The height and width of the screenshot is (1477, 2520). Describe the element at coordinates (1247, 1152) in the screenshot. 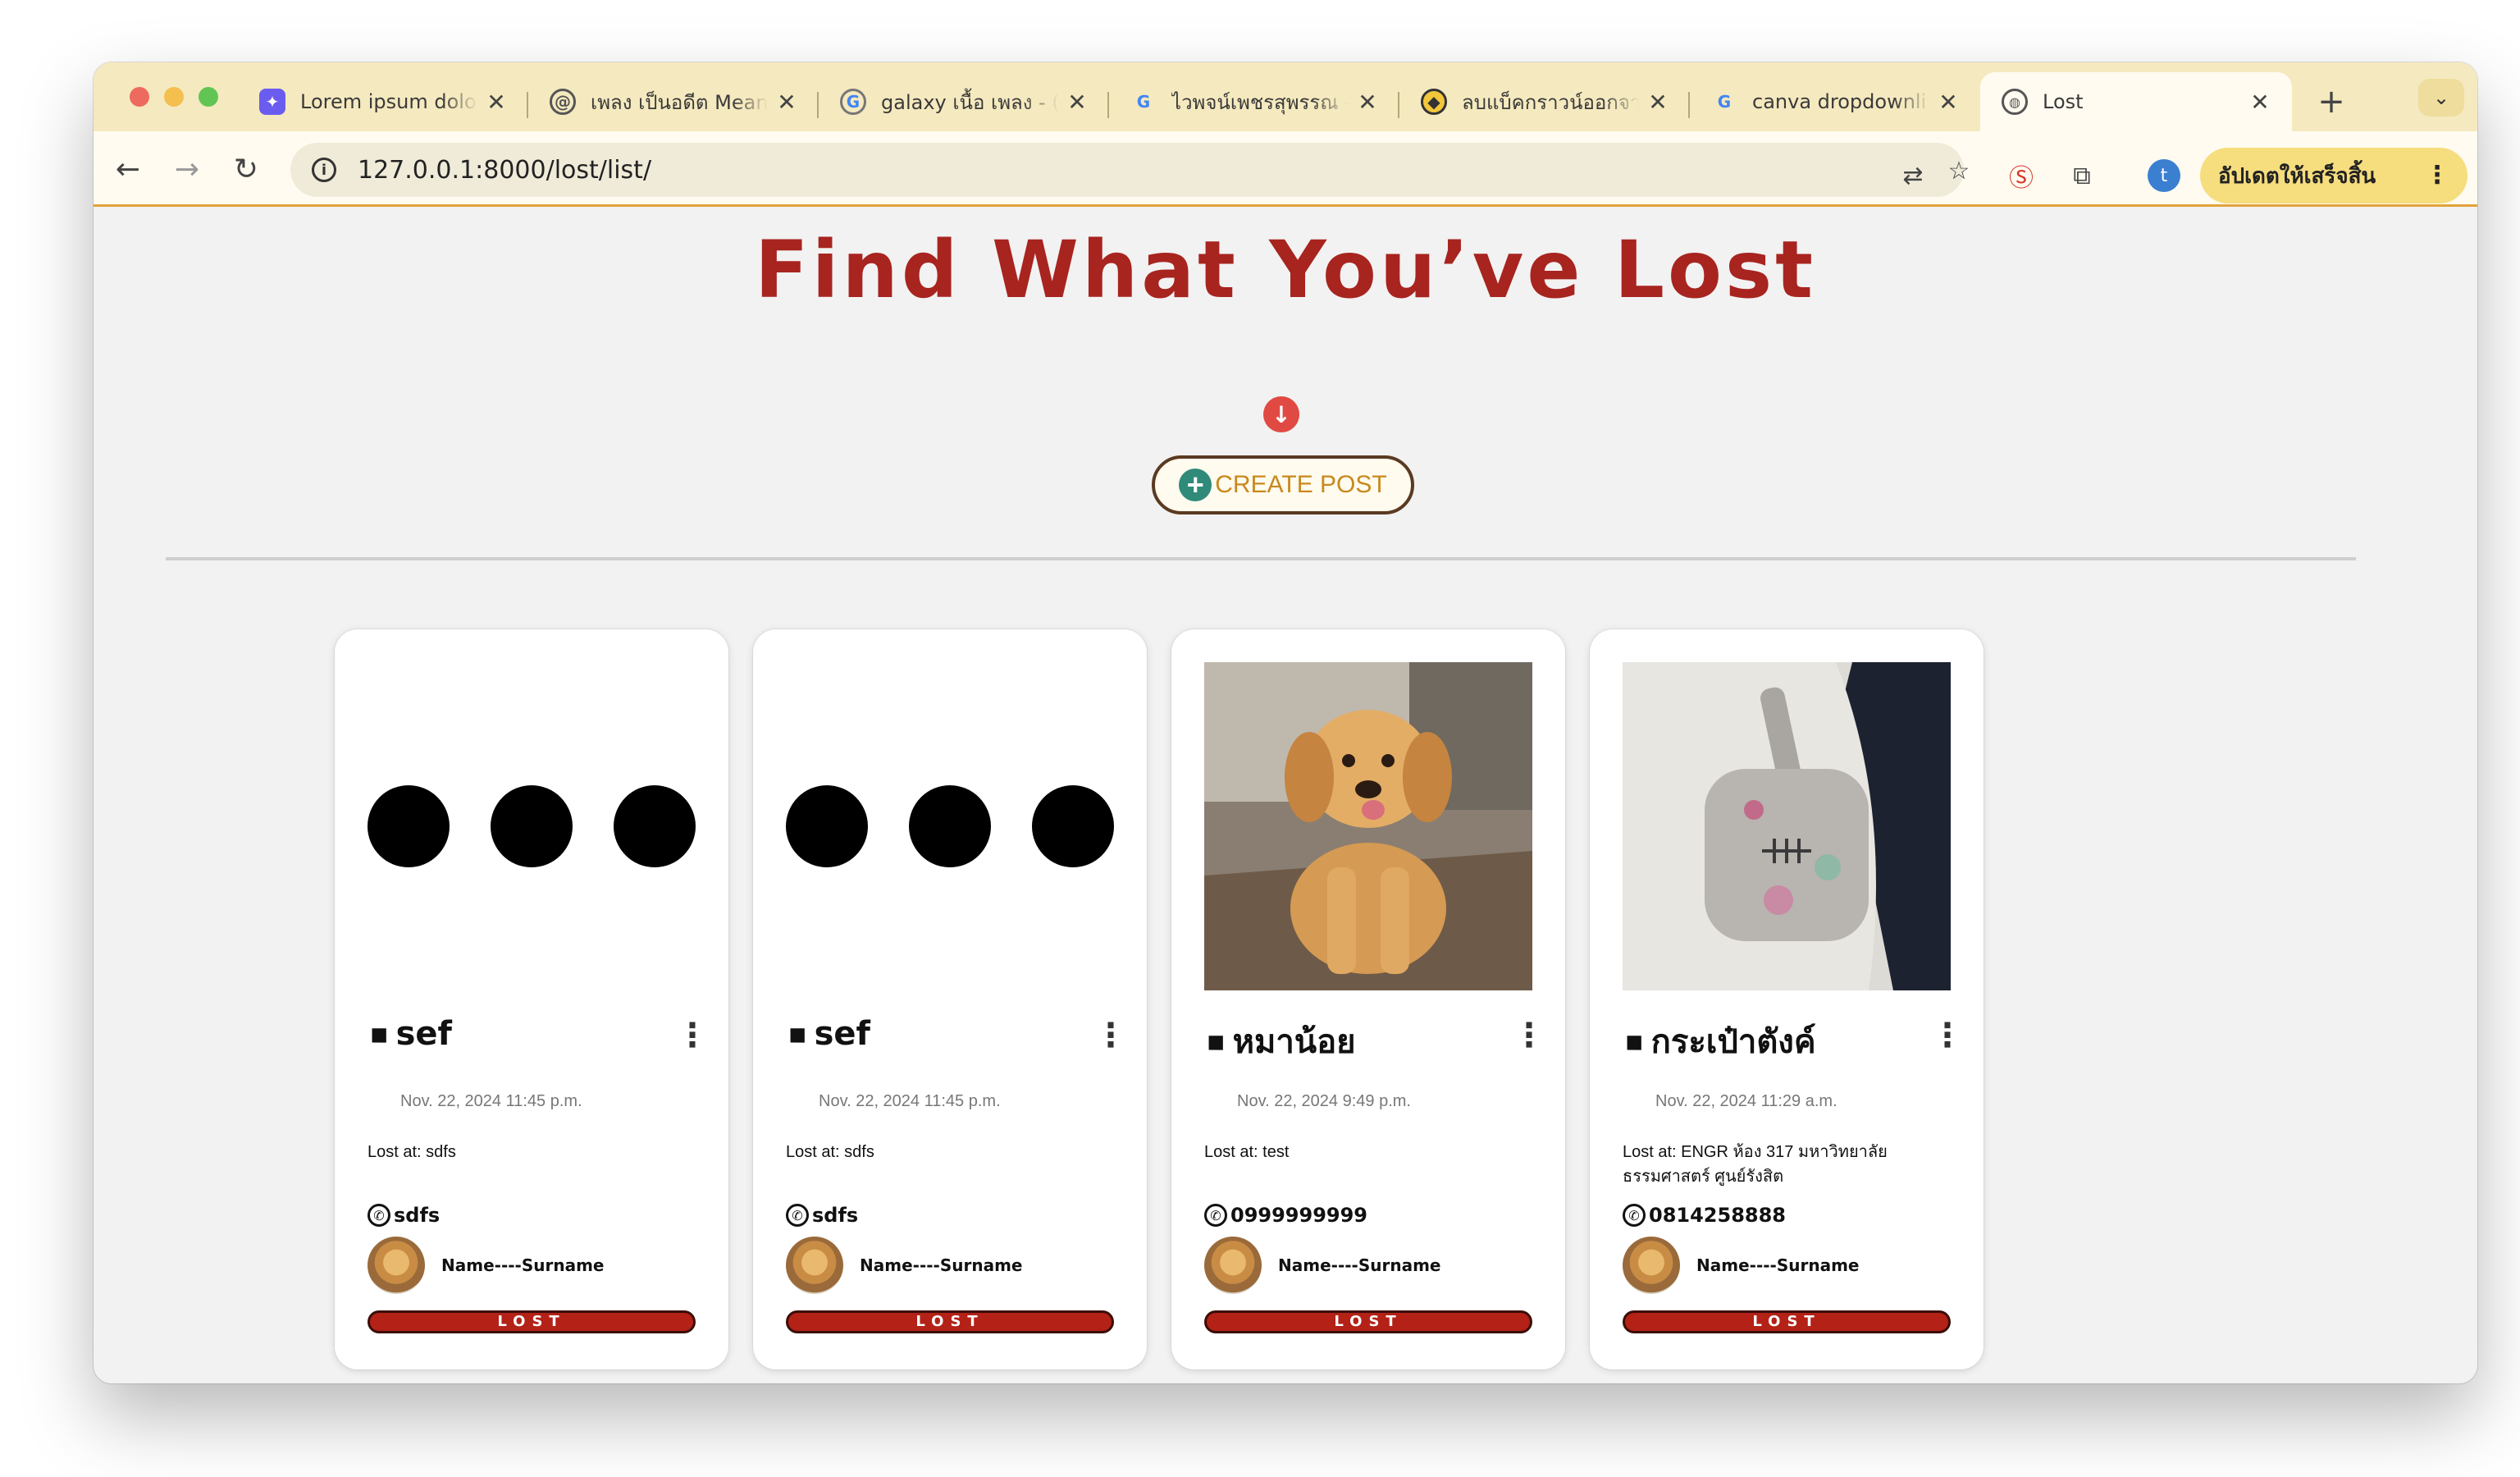

I see `post-location: Lost at: test` at that location.